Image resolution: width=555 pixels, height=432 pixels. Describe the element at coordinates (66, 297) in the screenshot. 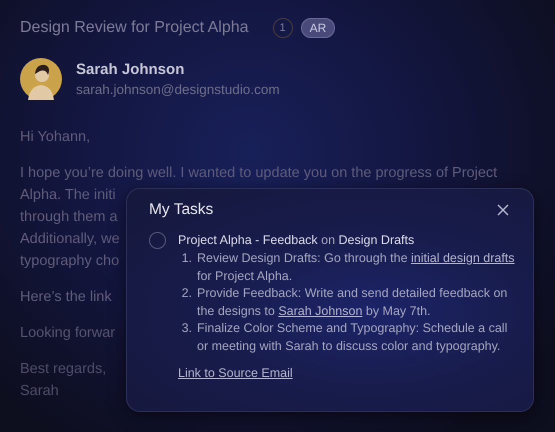

I see `body-text: Here’s the link` at that location.